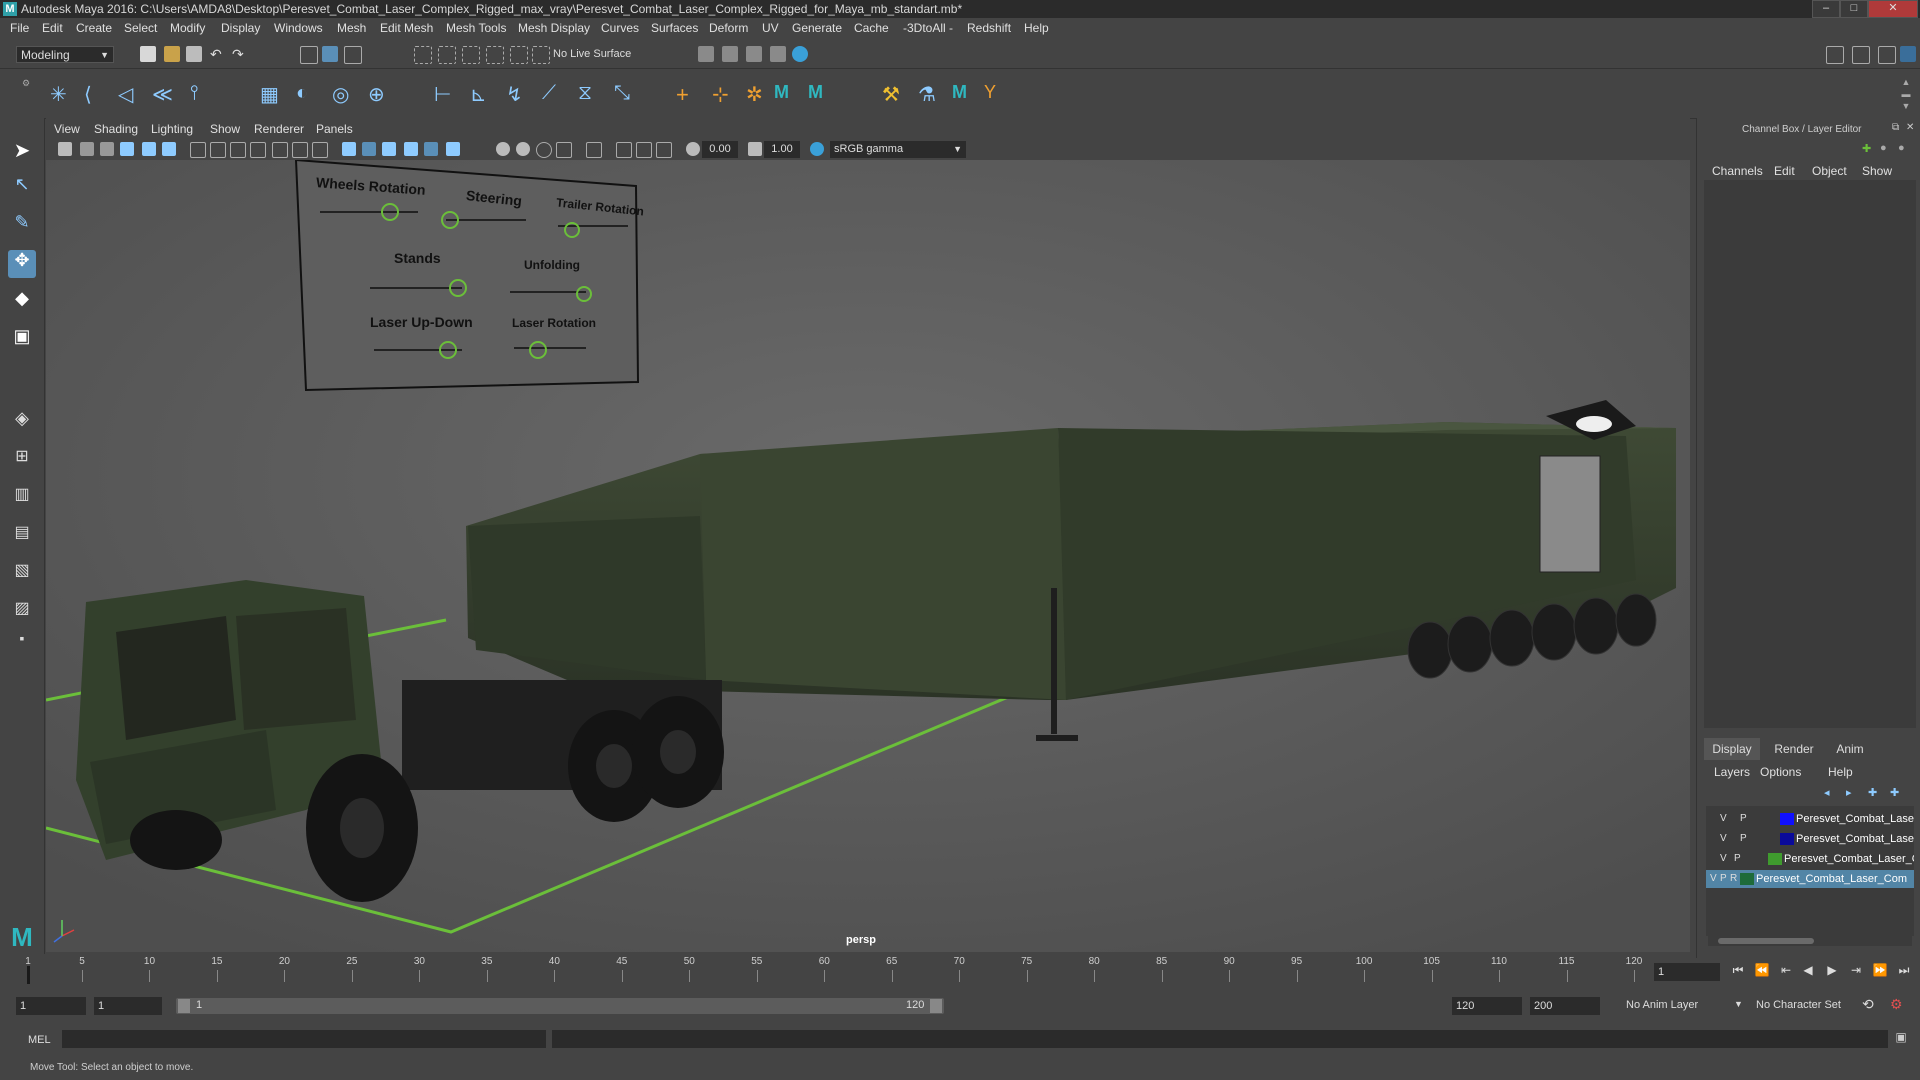 This screenshot has height=1080, width=1920. Describe the element at coordinates (1861, 55) in the screenshot. I see `attribute-editor-icon` at that location.